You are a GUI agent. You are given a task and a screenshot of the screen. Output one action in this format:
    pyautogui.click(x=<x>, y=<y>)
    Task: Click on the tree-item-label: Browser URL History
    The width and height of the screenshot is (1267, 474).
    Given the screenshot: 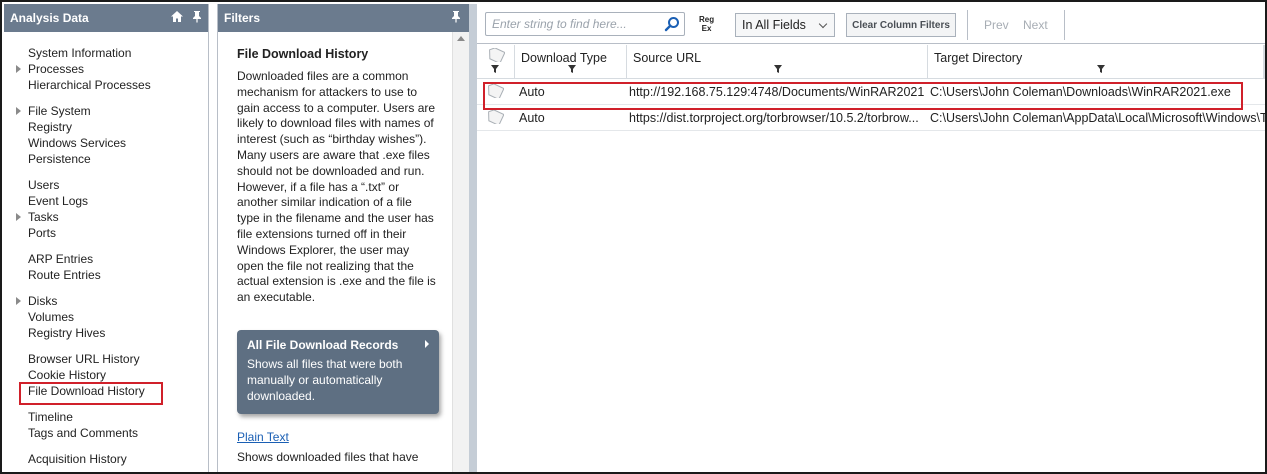 What is the action you would take?
    pyautogui.click(x=84, y=359)
    